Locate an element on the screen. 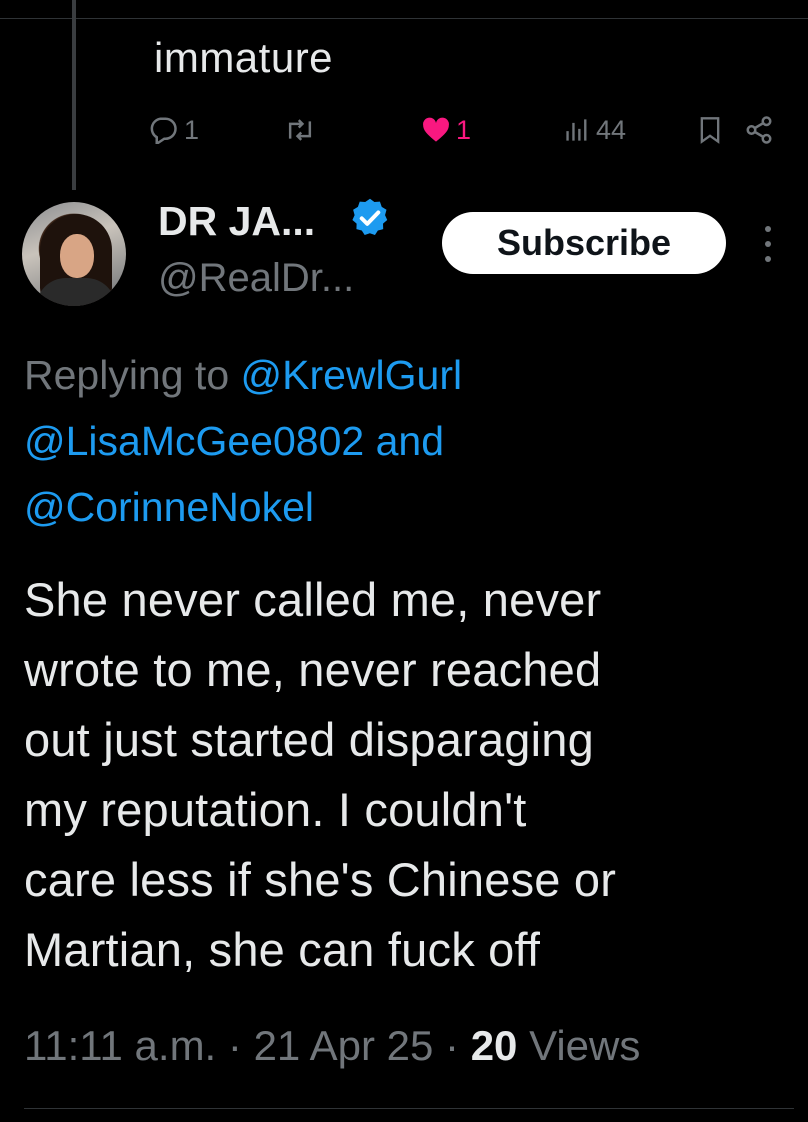 Image resolution: width=808 pixels, height=1122 pixels. like-button: 1 is located at coordinates (446, 130).